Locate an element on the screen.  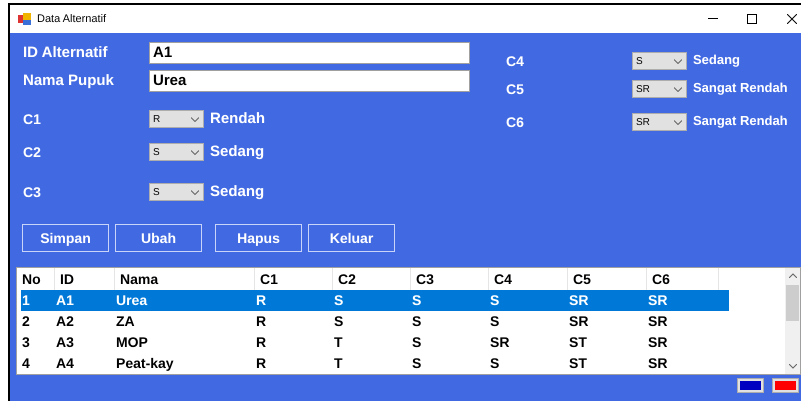
text-field: Urea is located at coordinates (309, 81).